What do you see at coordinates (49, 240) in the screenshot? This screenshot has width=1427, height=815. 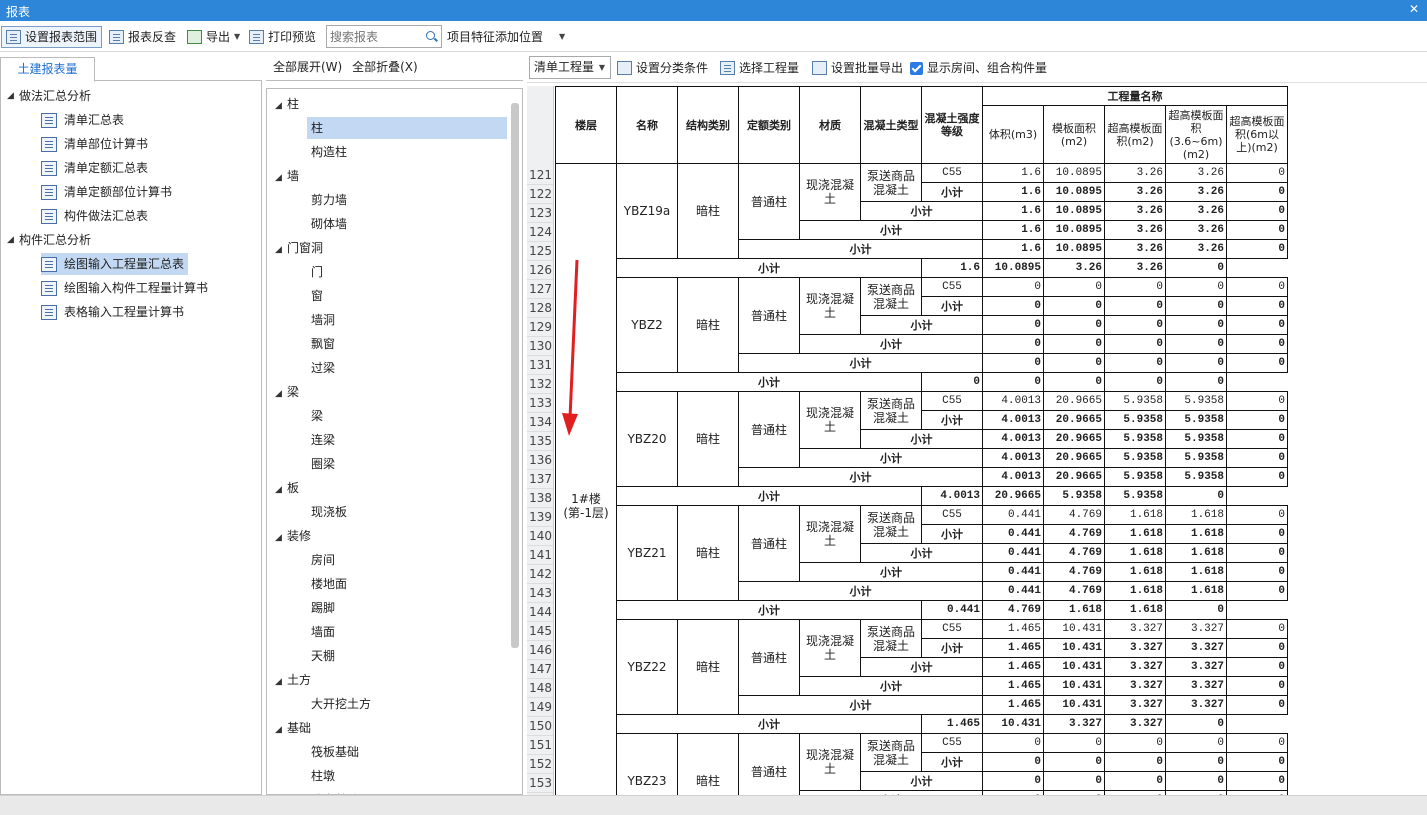 I see `tree-group-1: ◢ 构件汇总分析` at bounding box center [49, 240].